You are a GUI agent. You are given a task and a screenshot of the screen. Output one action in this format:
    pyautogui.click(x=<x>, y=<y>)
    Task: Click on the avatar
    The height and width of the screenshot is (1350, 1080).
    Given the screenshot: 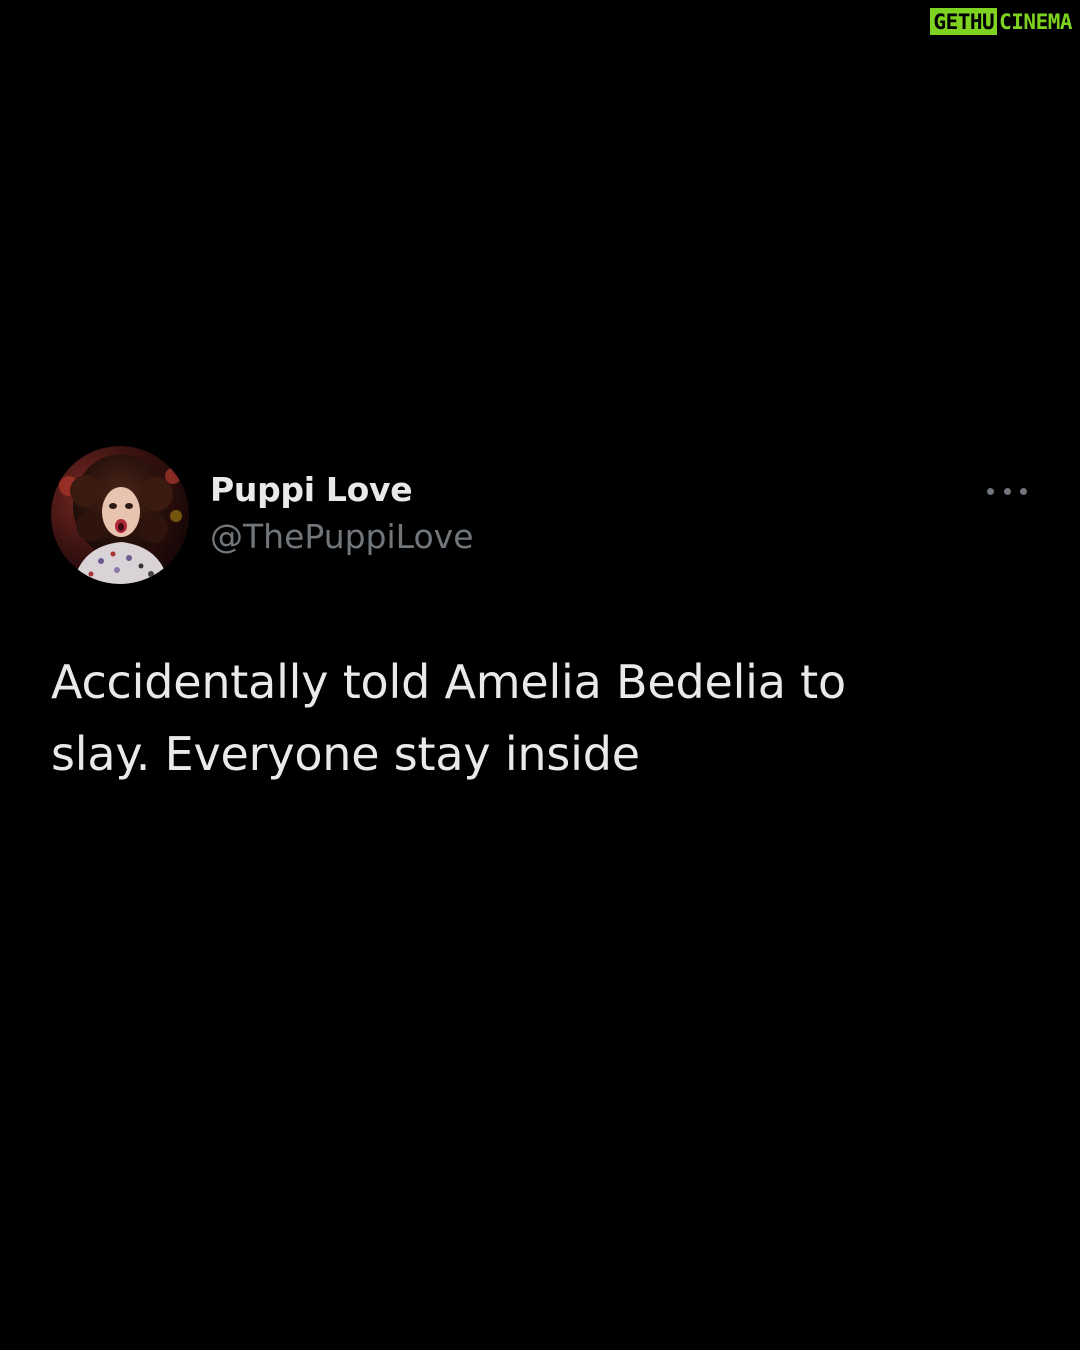 What is the action you would take?
    pyautogui.click(x=120, y=515)
    